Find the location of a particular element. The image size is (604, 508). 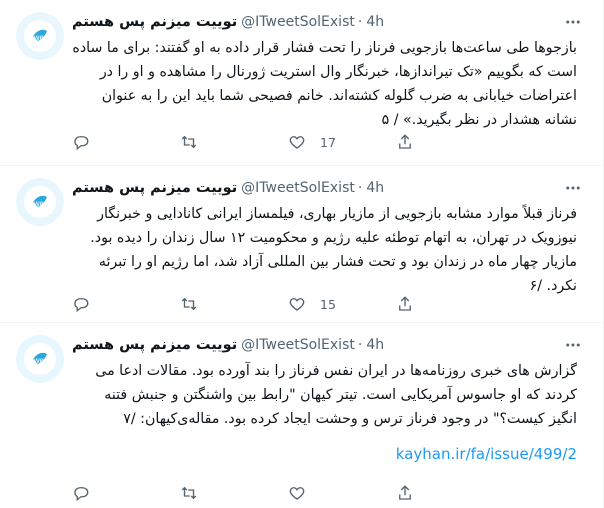

like-button: 15 is located at coordinates (333, 304).